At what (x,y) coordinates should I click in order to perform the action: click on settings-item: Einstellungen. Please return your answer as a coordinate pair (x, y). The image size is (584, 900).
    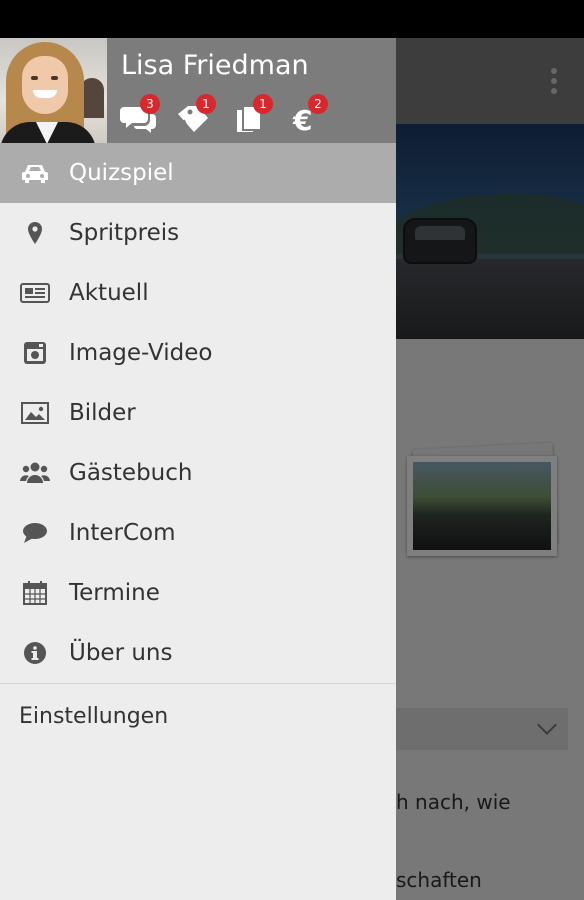
    Looking at the image, I should click on (93, 716).